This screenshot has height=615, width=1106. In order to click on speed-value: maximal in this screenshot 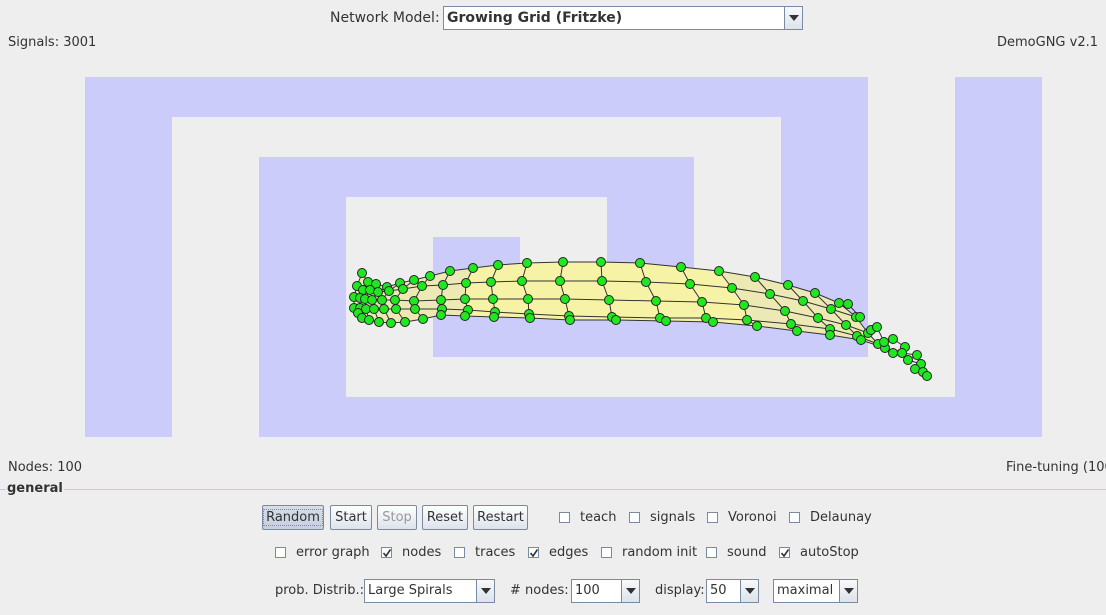, I will do `click(805, 590)`.